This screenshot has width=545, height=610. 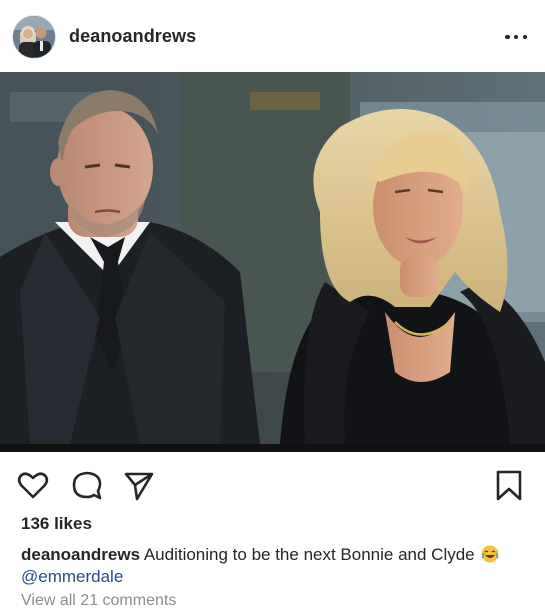 I want to click on comment-icon, so click(x=87, y=485).